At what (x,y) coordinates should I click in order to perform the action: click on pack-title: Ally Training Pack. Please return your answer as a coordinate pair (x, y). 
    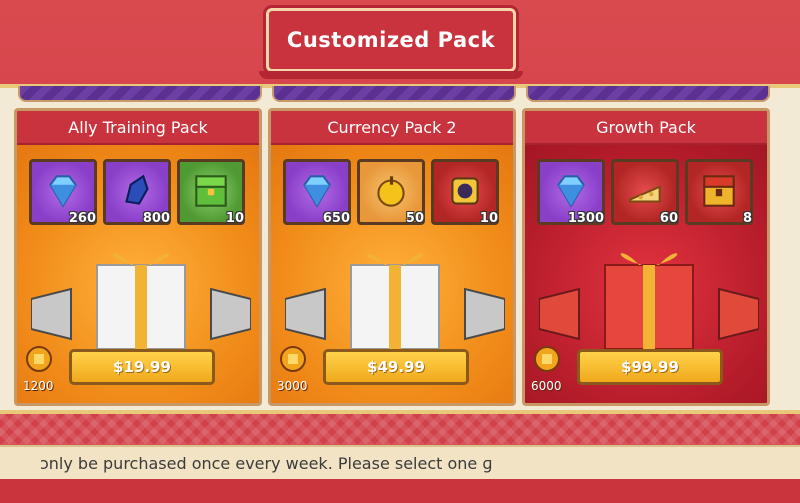
    Looking at the image, I should click on (138, 128).